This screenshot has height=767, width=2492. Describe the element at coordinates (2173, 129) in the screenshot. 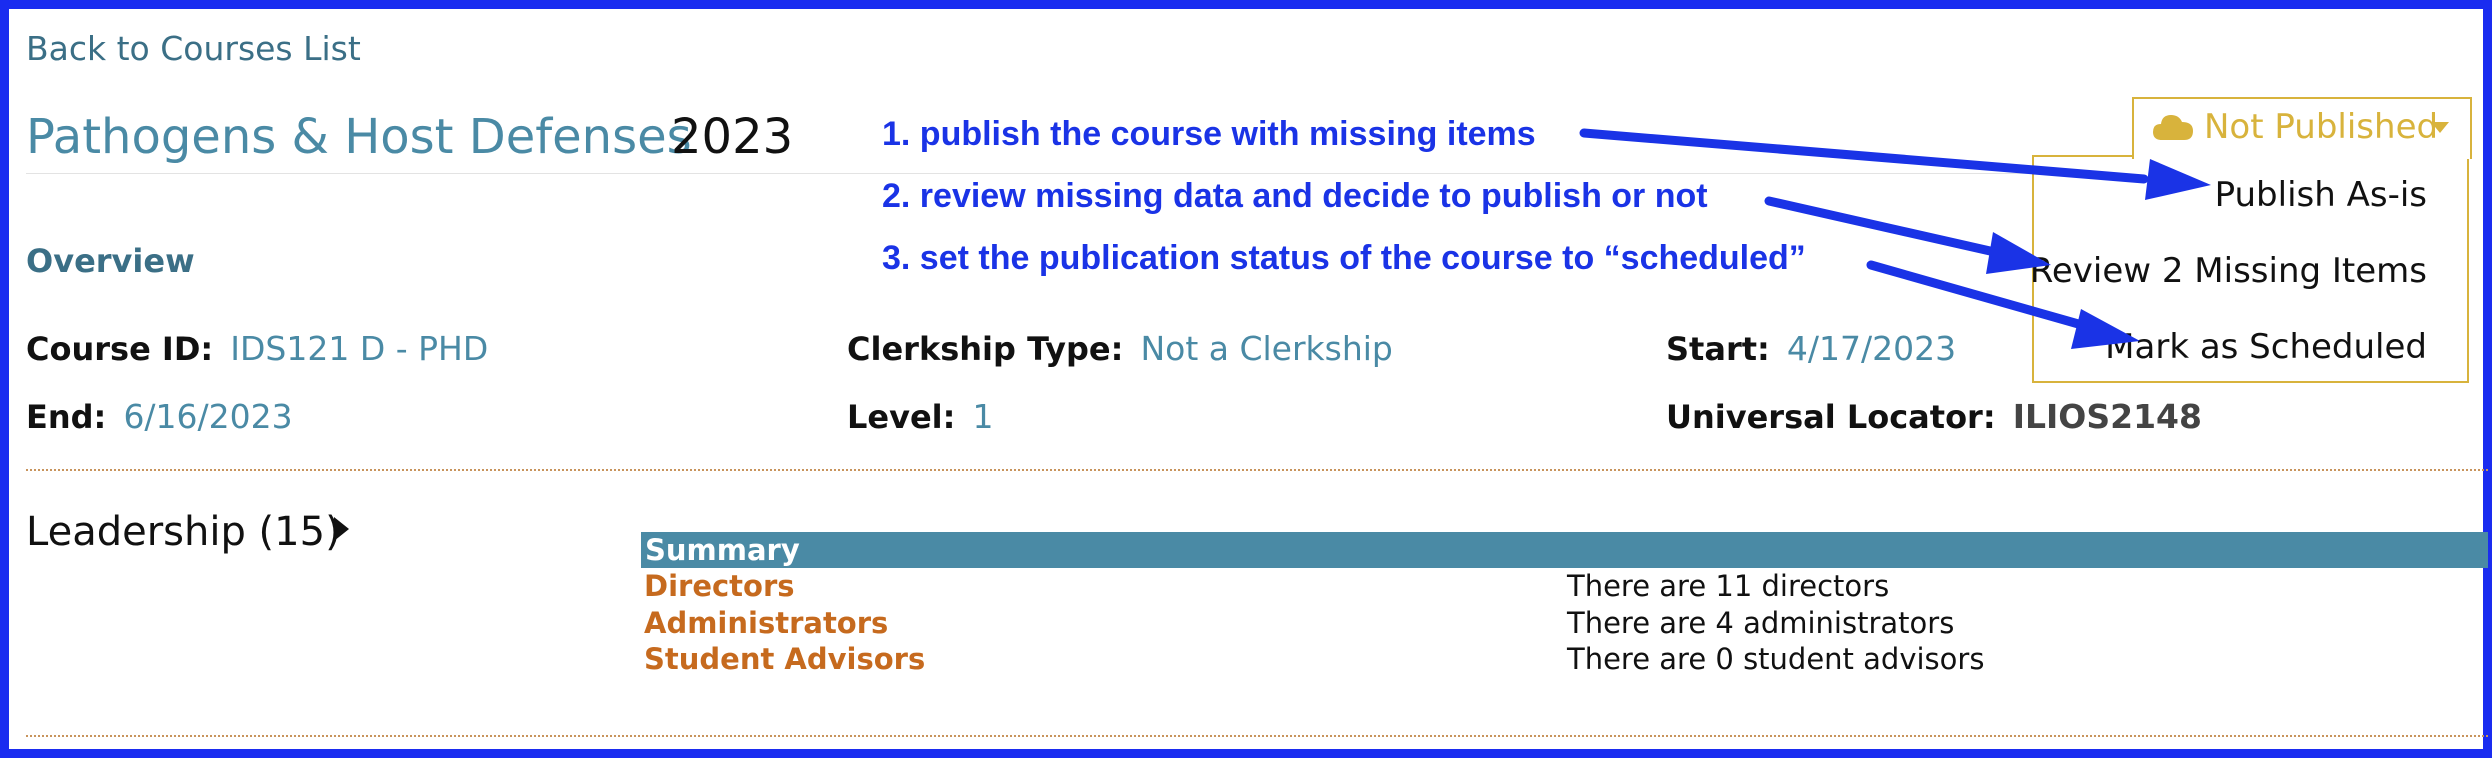

I see `cloud-icon` at that location.